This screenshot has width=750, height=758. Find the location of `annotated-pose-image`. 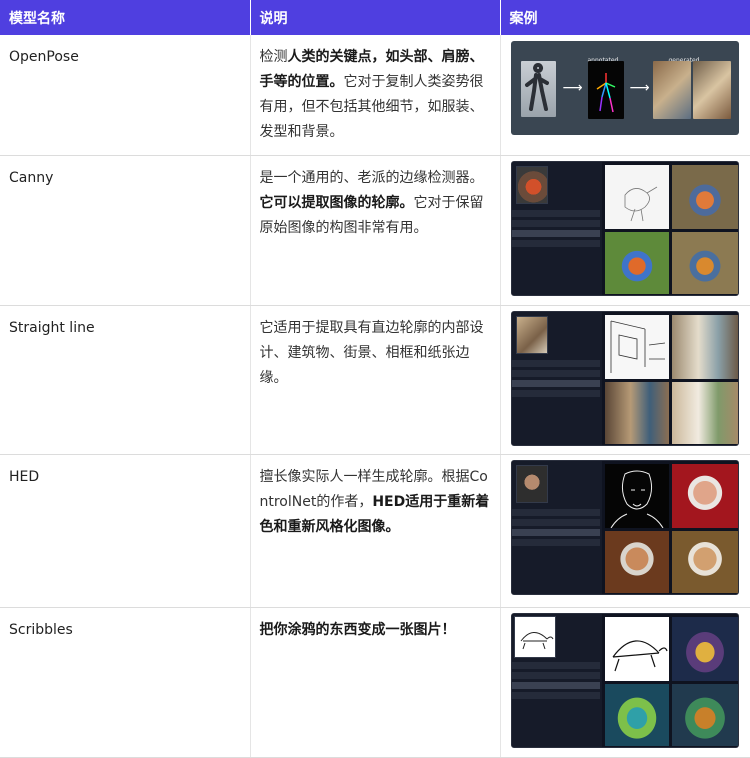

annotated-pose-image is located at coordinates (605, 90).